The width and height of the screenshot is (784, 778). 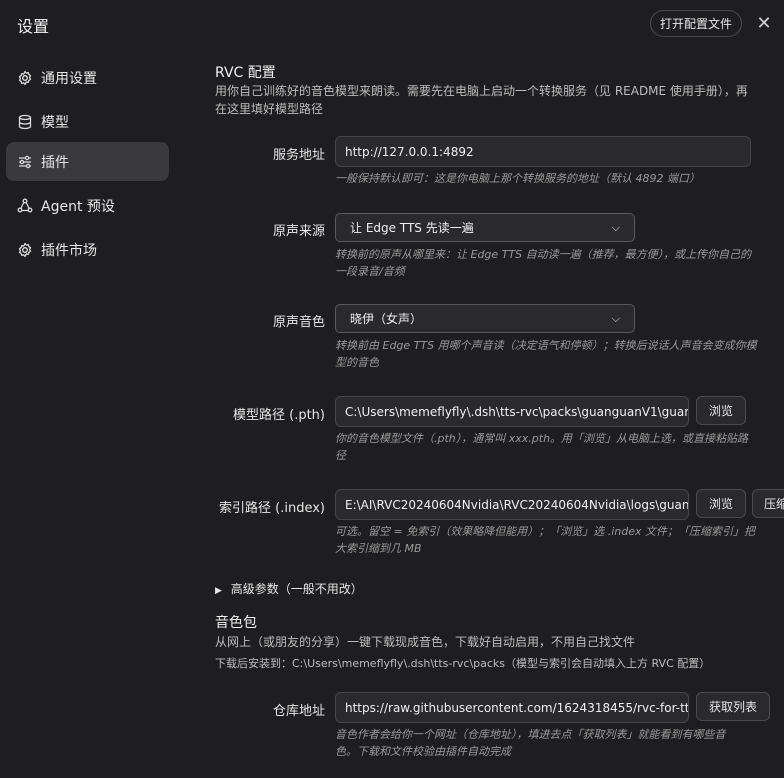 What do you see at coordinates (298, 155) in the screenshot?
I see `service-address-label: 服务地址` at bounding box center [298, 155].